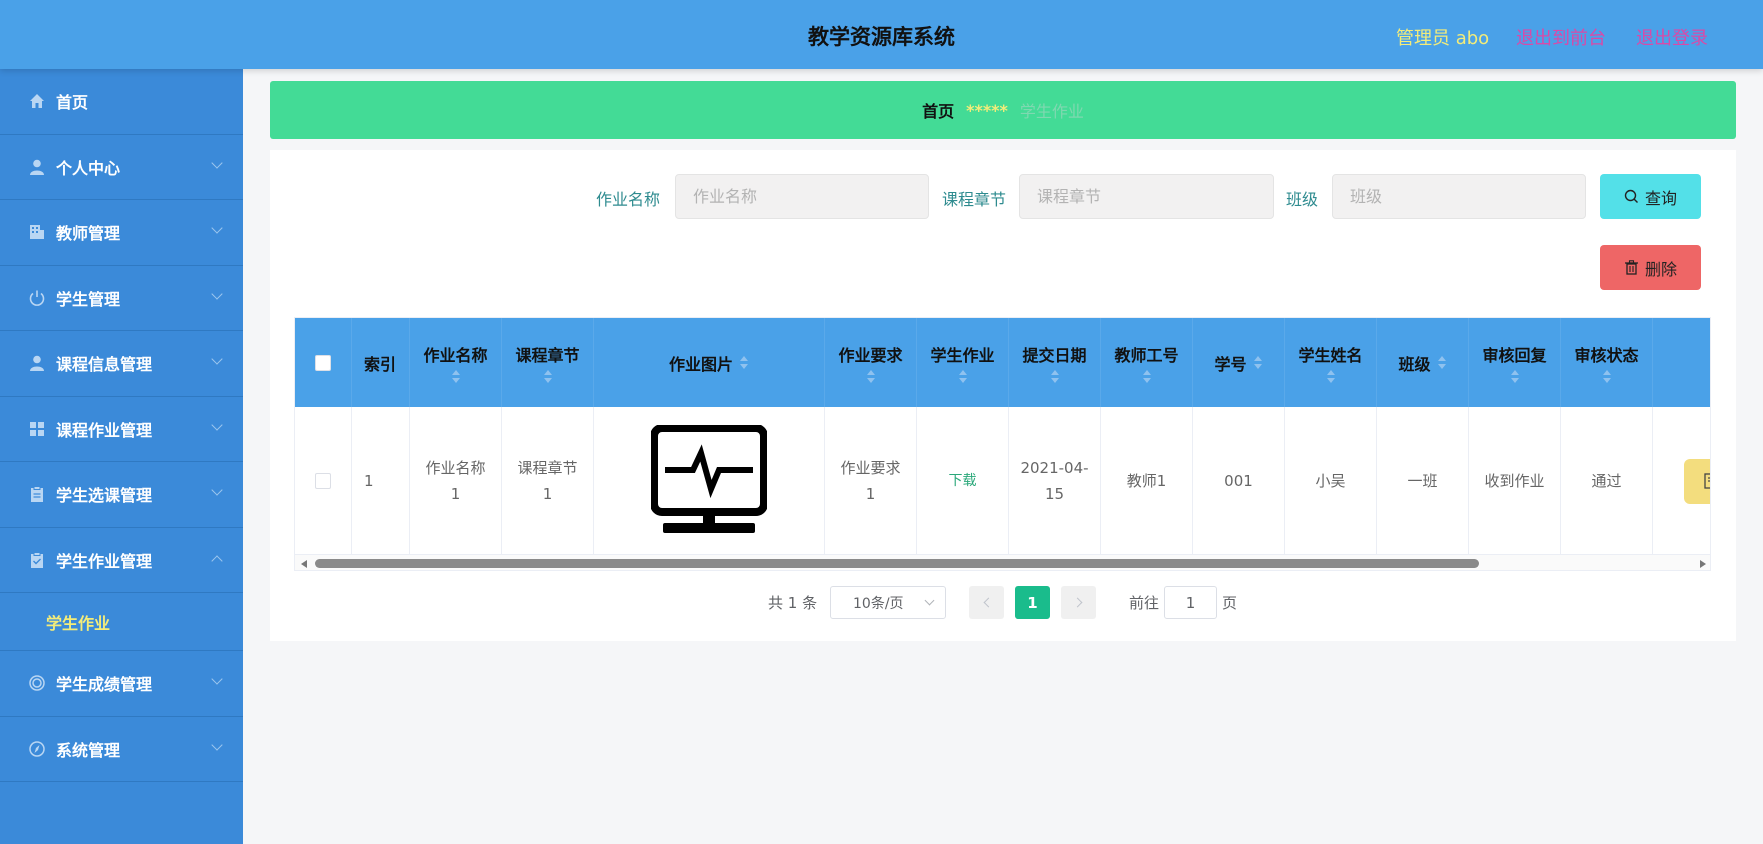 The image size is (1763, 844). I want to click on sidebar-subitem-student-homework: 学生作业, so click(121, 622).